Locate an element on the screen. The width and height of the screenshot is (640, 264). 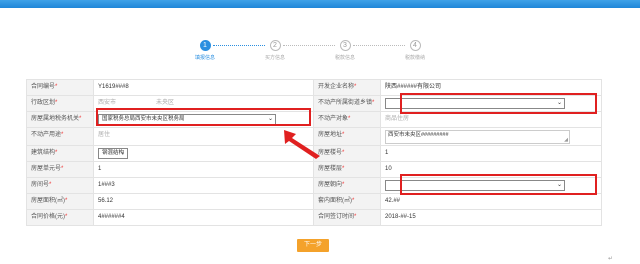
contract-no-label: 合同编号* is located at coordinates (60, 88).